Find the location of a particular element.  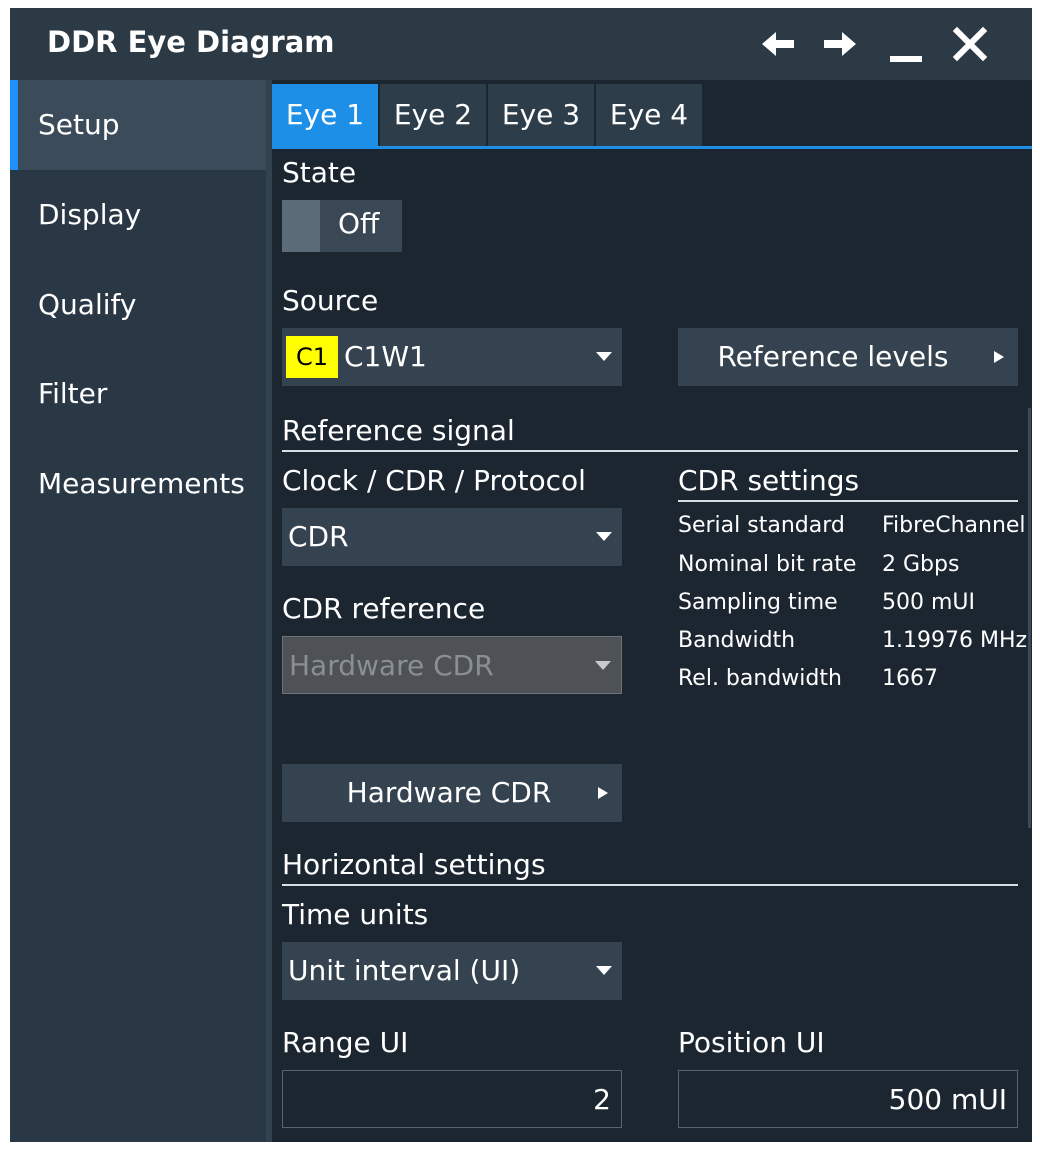

cdr-reference-dropdown: Hardware CDR is located at coordinates (452, 665).